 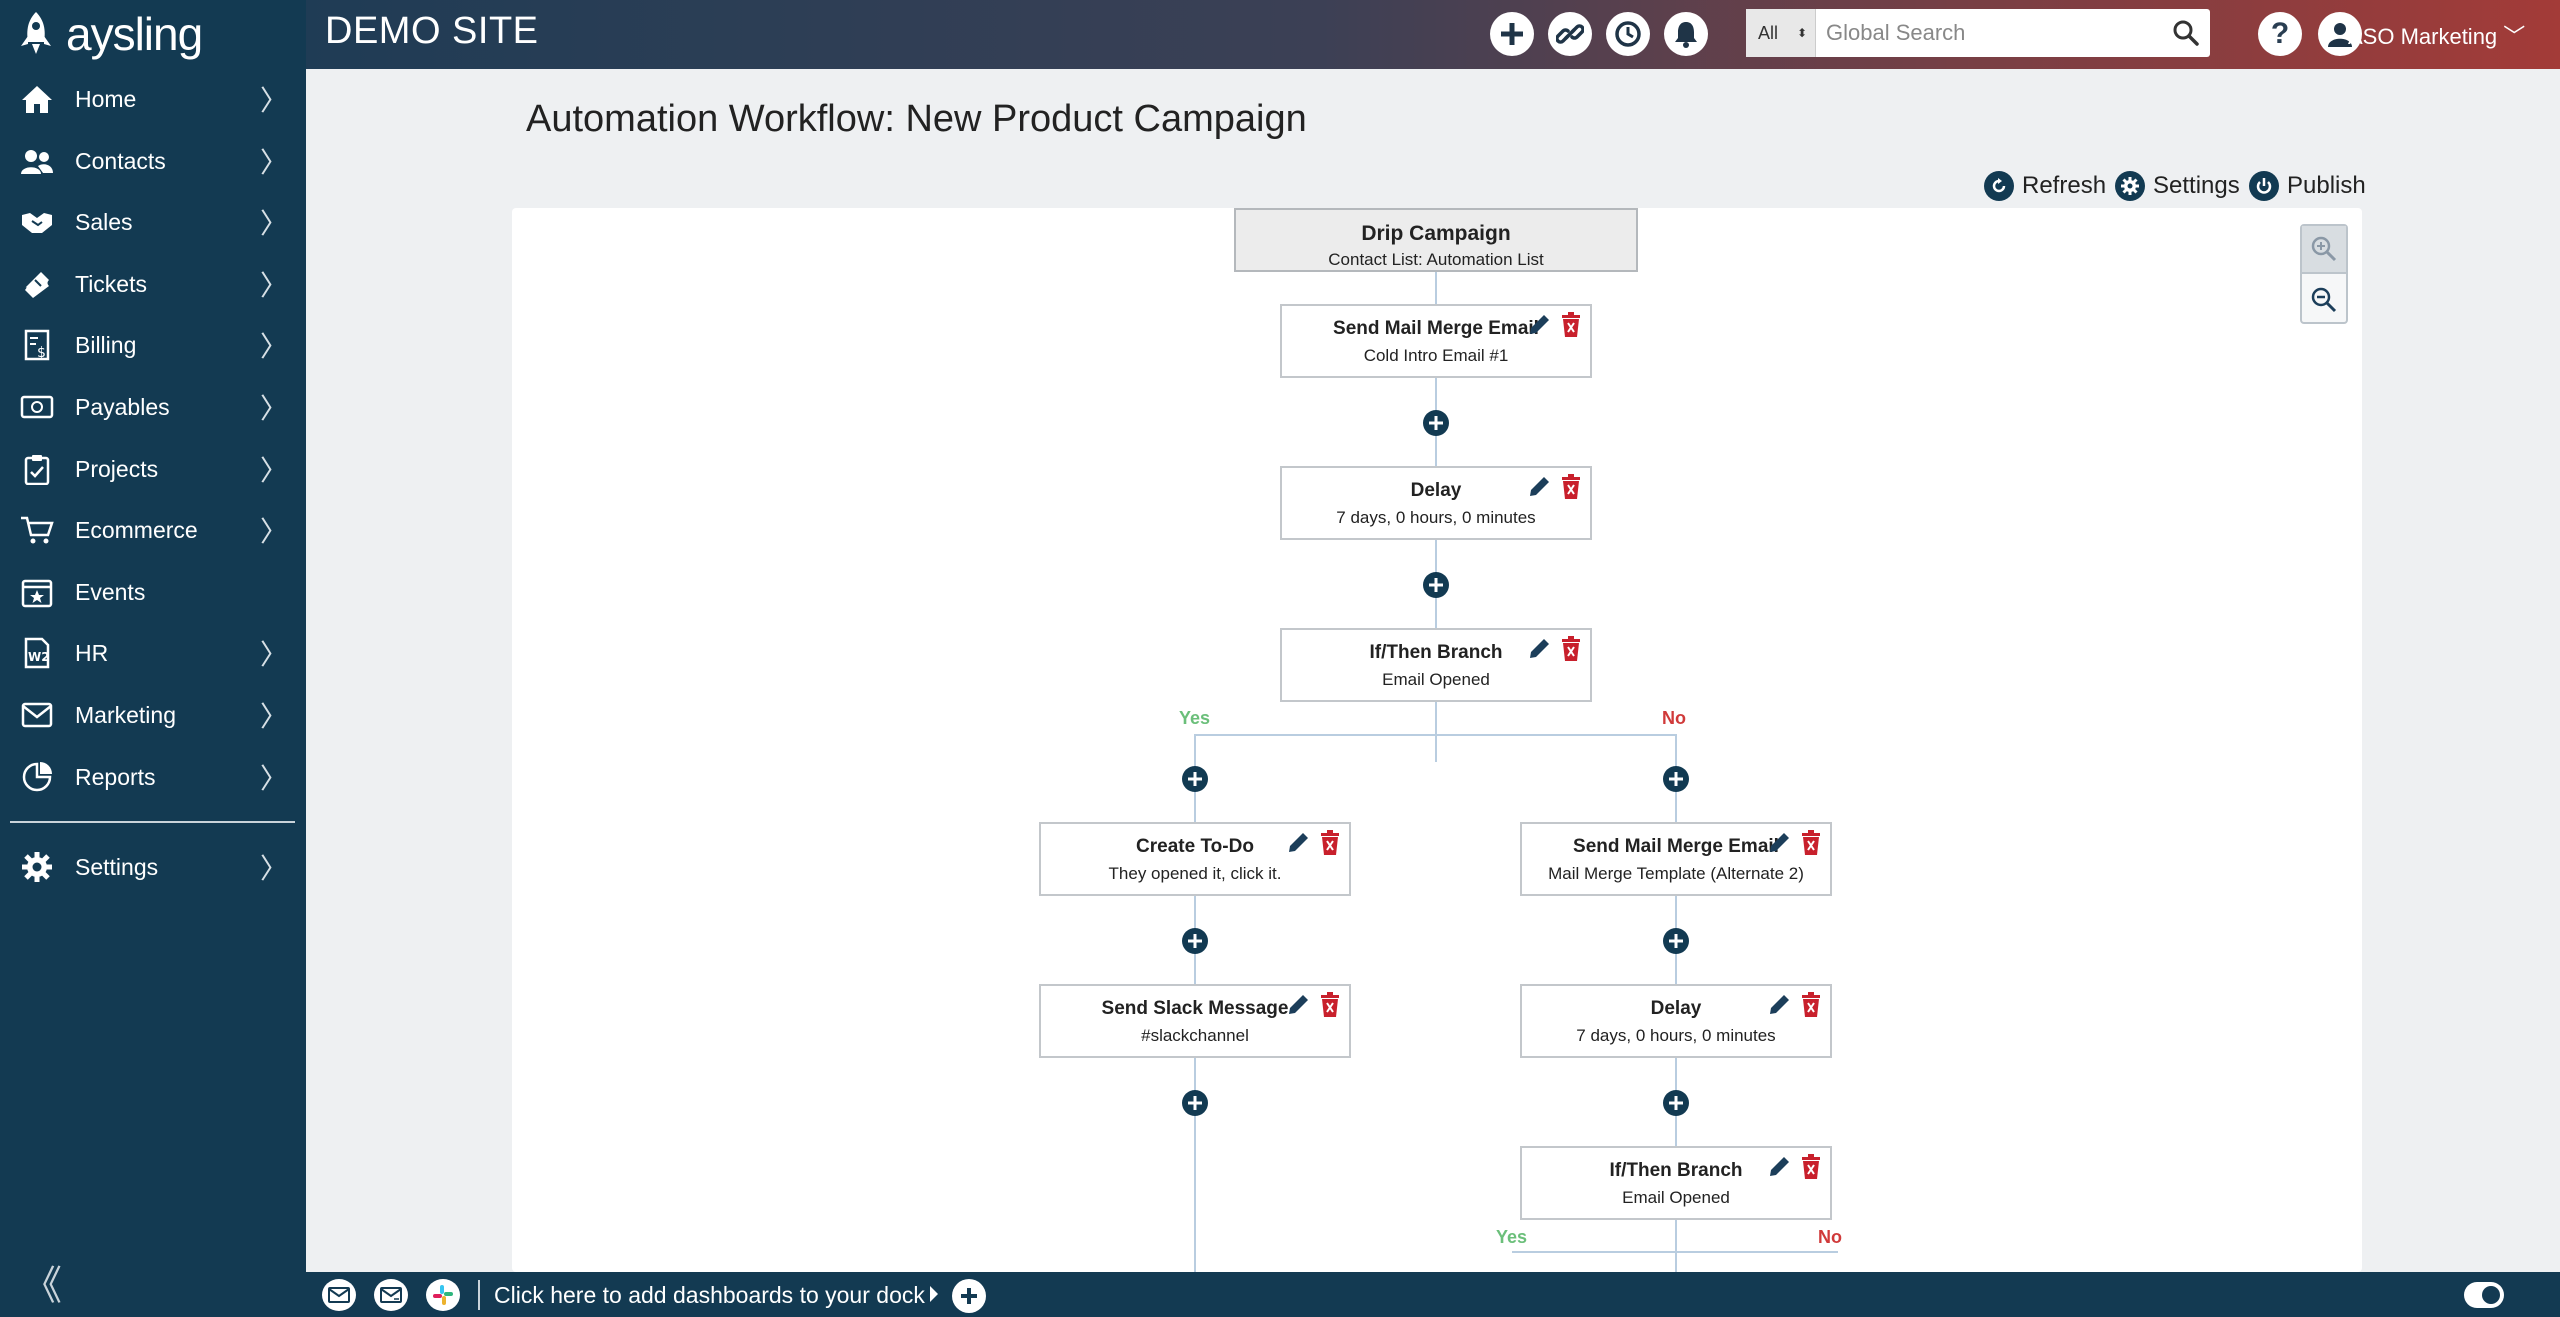 What do you see at coordinates (37, 99) in the screenshot?
I see `home-icon` at bounding box center [37, 99].